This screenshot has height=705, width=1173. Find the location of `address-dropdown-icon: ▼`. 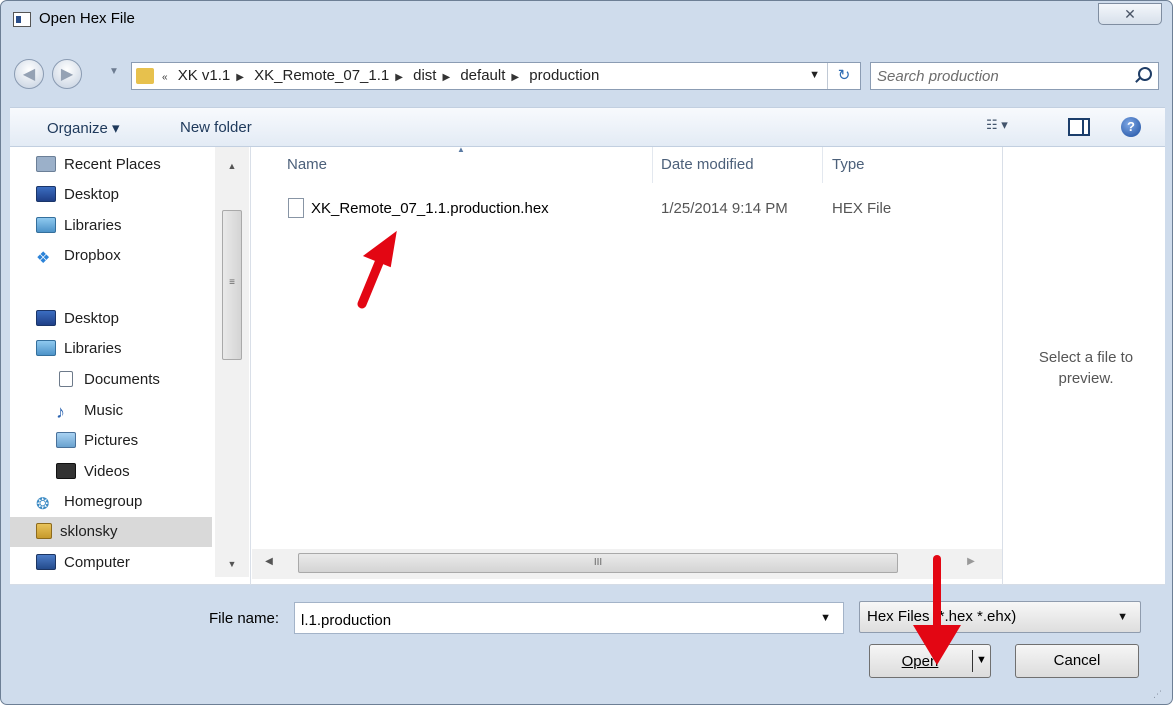

address-dropdown-icon: ▼ is located at coordinates (814, 75).